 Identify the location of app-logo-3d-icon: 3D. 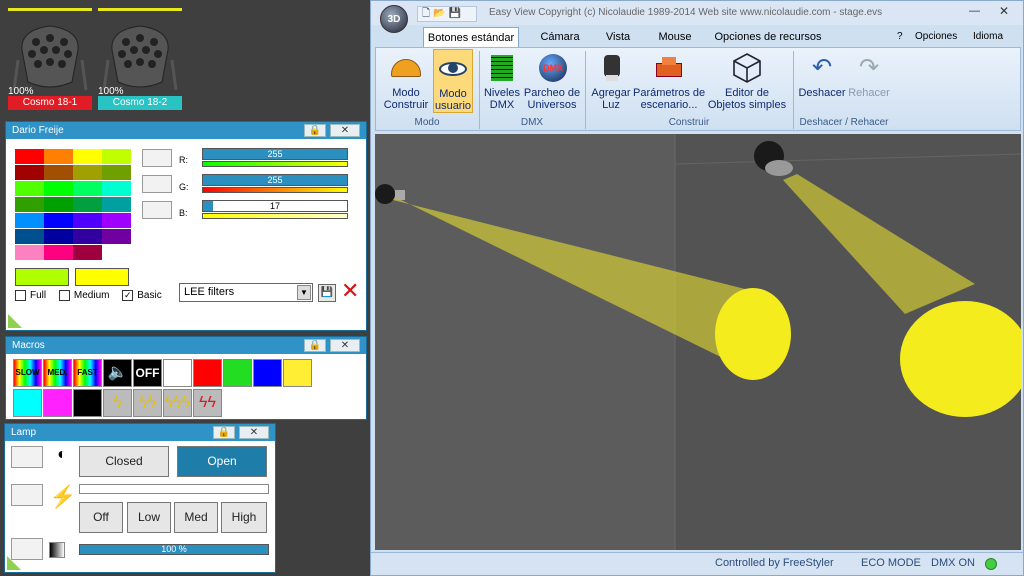
(394, 19).